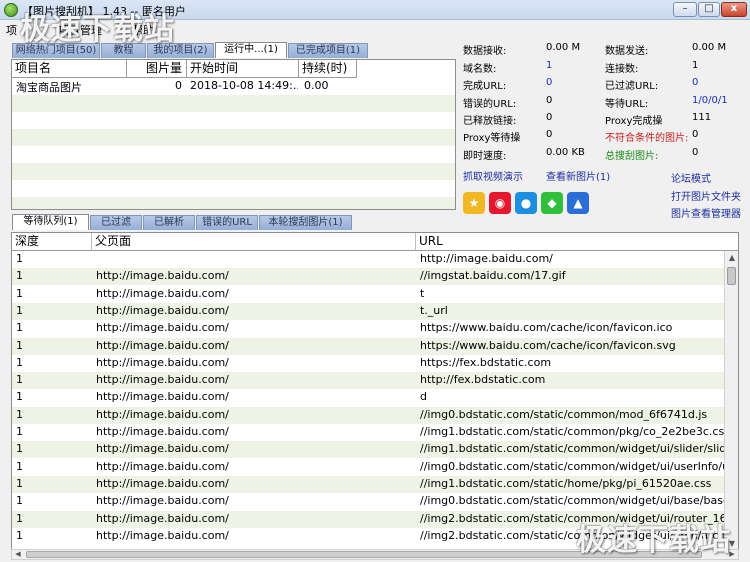 The height and width of the screenshot is (562, 750). I want to click on stat-label-instant-speed: 即时速度:, so click(485, 156).